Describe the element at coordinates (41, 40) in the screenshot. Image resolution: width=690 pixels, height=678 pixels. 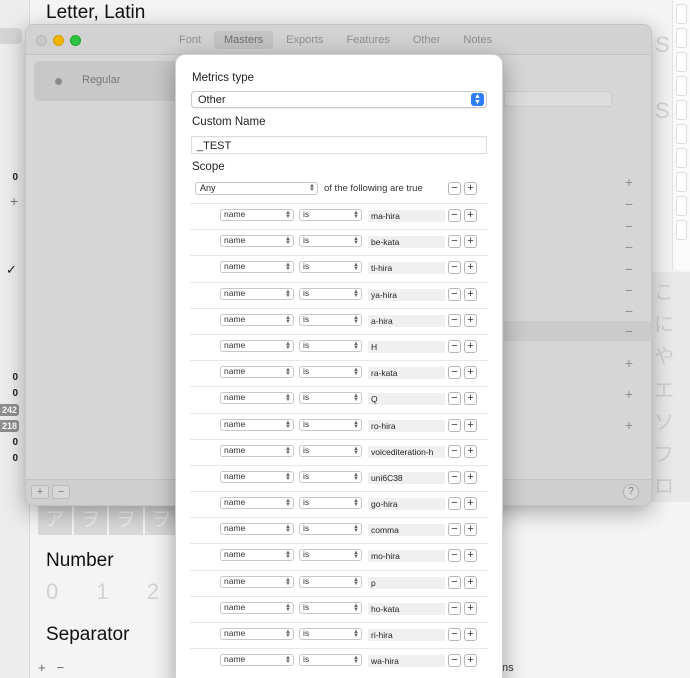
I see `close-window-icon` at that location.